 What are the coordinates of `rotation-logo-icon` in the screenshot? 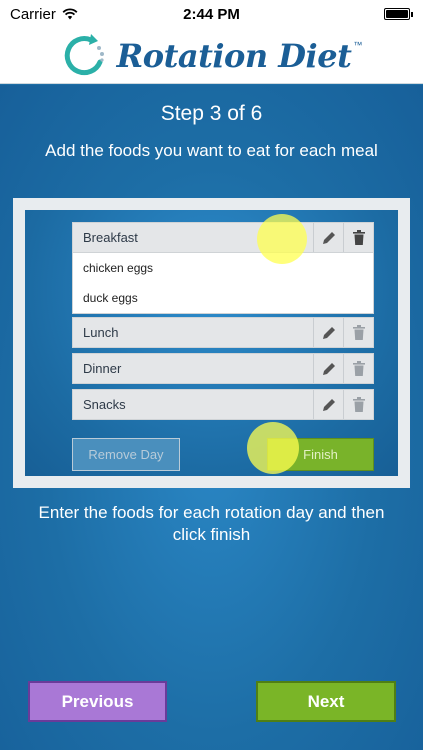 It's located at (84, 54).